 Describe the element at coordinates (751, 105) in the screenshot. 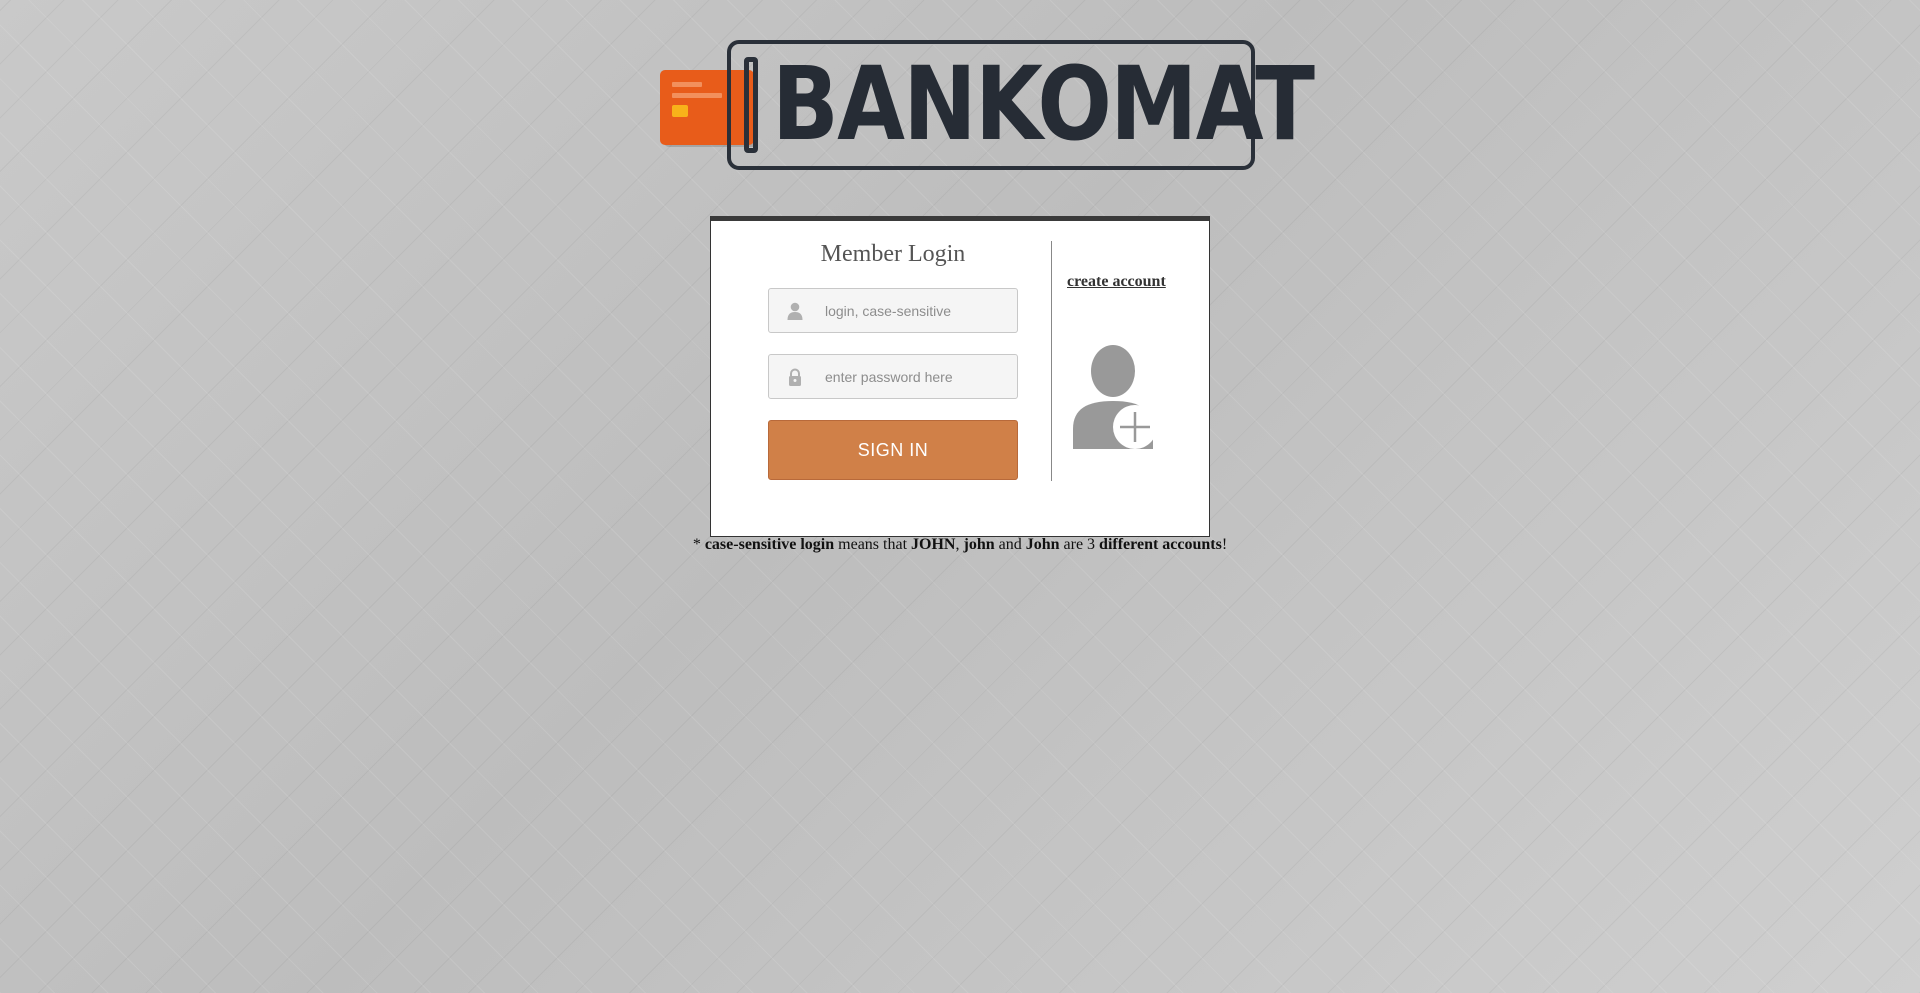

I see `logo-bracket` at that location.